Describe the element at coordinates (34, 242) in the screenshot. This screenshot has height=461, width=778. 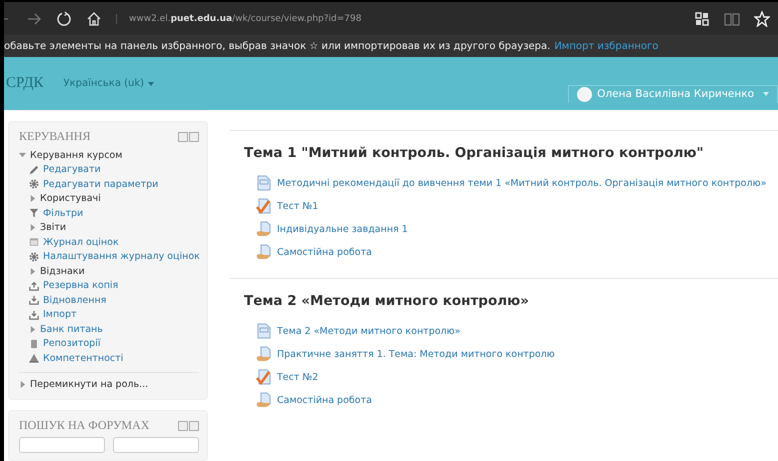
I see `table-icon` at that location.